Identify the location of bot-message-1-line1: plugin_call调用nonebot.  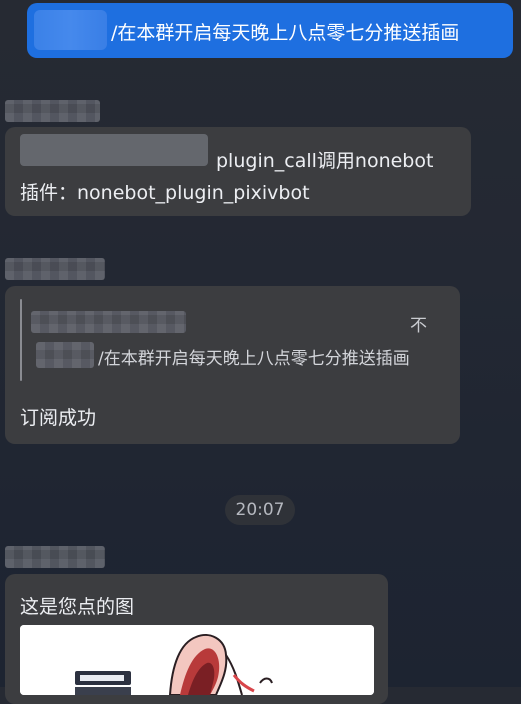
(325, 161).